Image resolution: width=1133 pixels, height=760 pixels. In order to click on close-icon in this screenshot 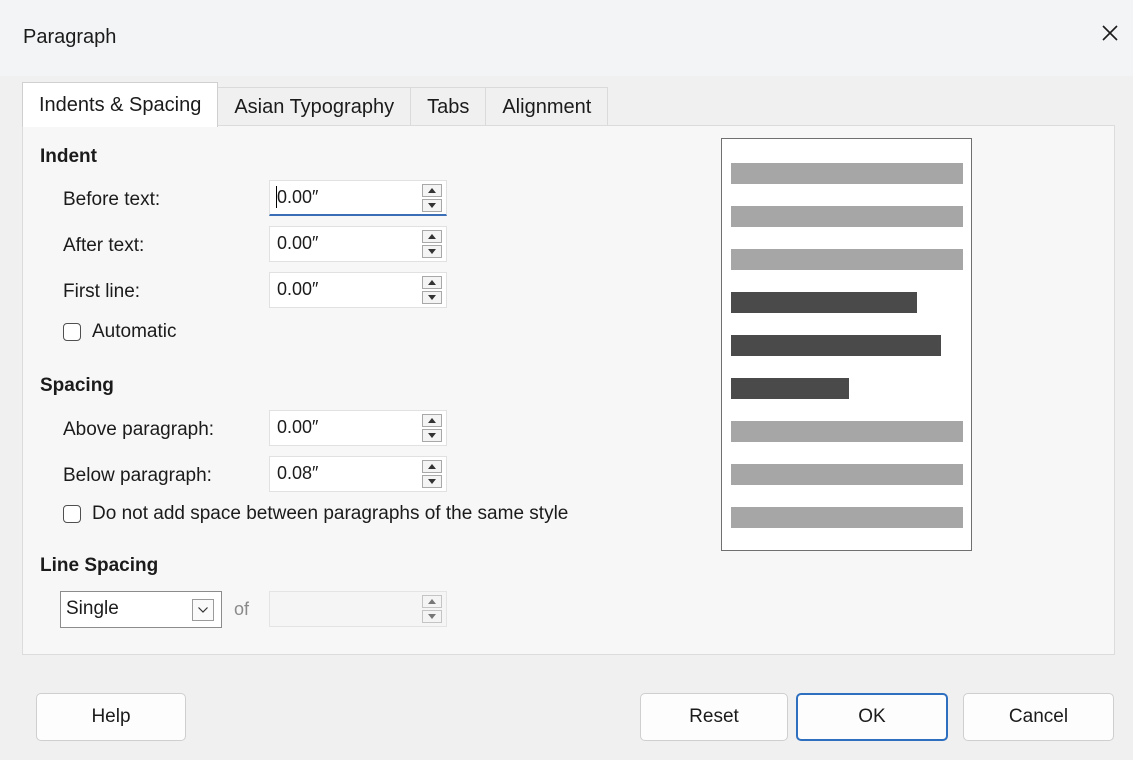, I will do `click(1110, 33)`.